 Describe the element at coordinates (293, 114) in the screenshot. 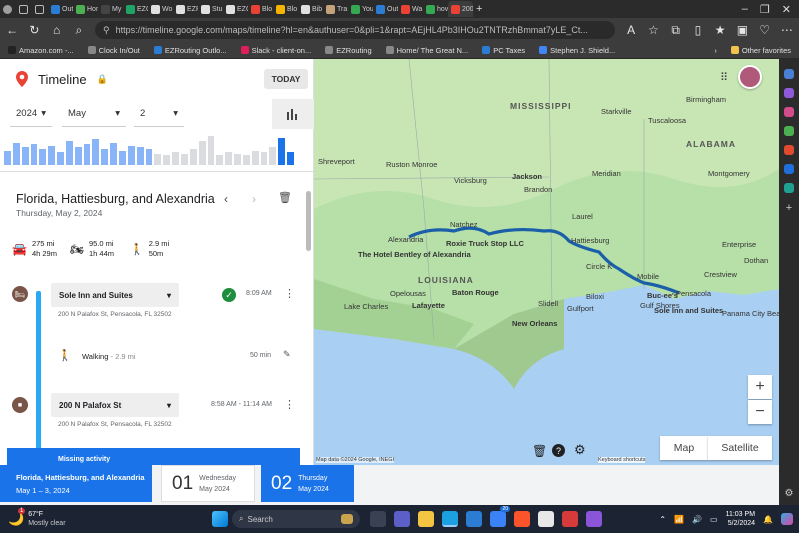

I see `insights-button` at that location.